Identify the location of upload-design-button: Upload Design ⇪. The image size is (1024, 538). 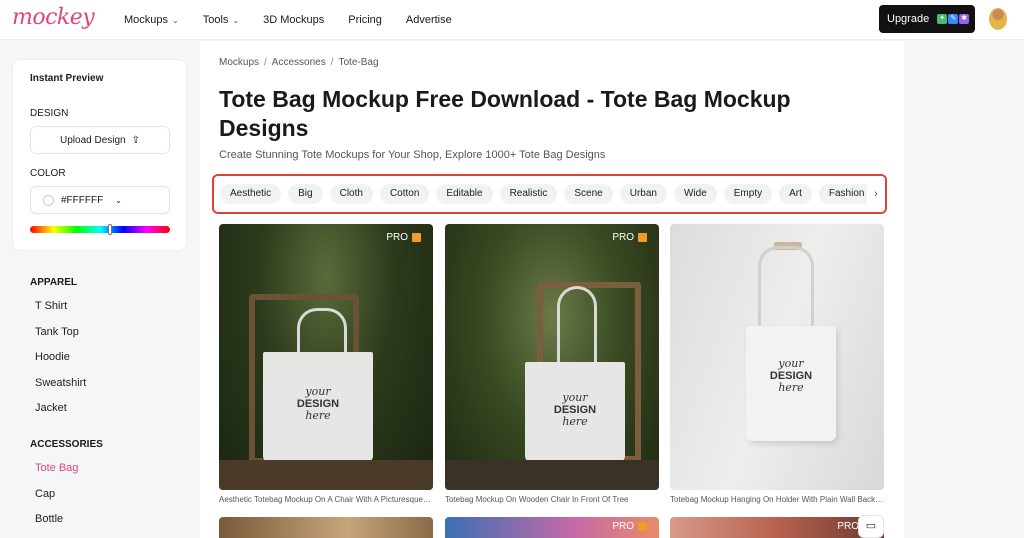
(100, 140).